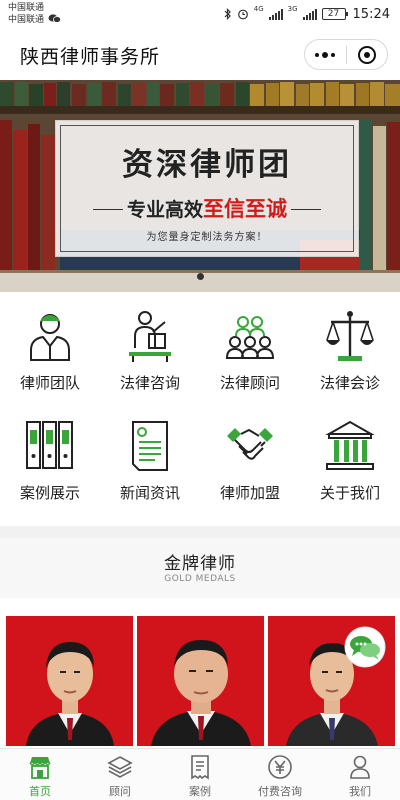 This screenshot has width=400, height=800. What do you see at coordinates (107, 209) in the screenshot?
I see `slogan-line-left` at bounding box center [107, 209].